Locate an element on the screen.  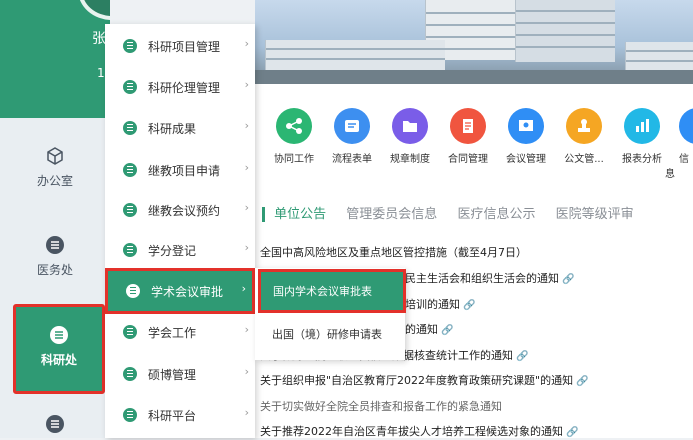
app-collaboration: 协同工作 is located at coordinates (294, 136).